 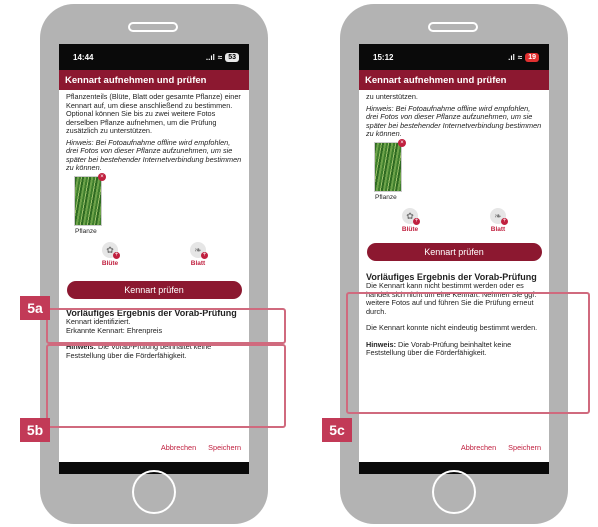 I want to click on status-bar: 15:12 .ıl ≈ 19, so click(x=454, y=57).